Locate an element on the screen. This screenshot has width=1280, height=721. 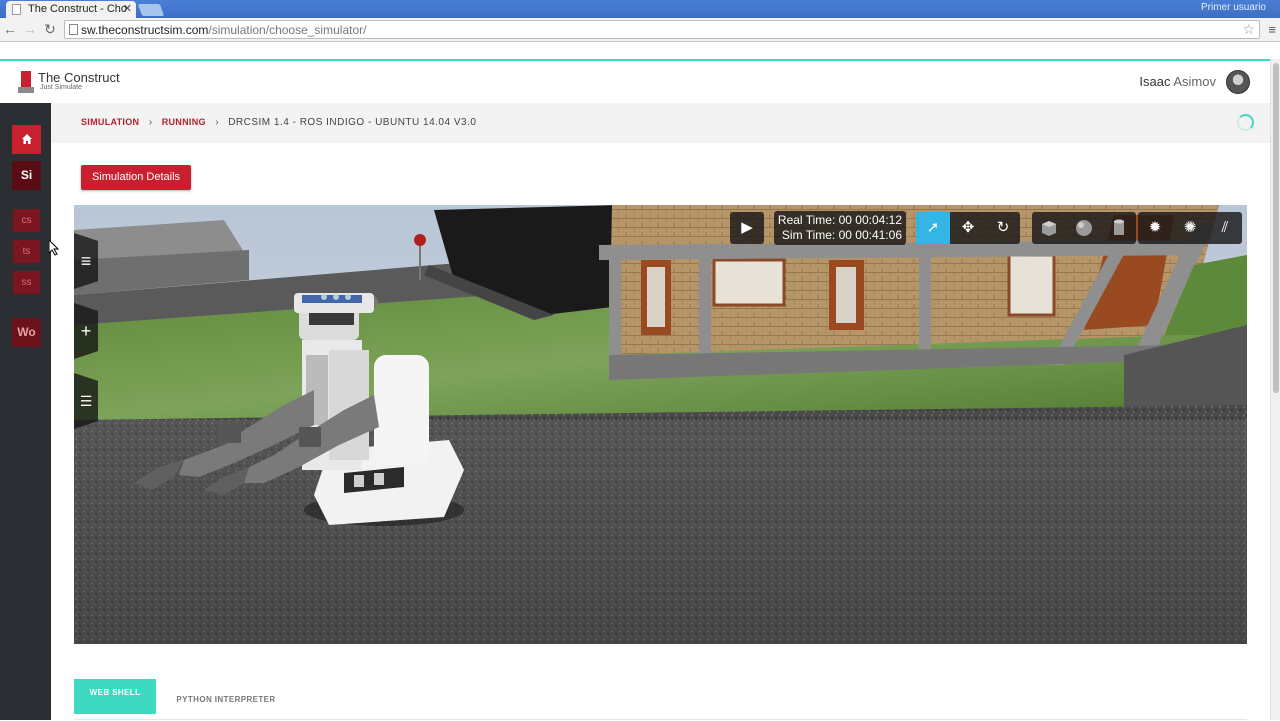
browser-menu-icon: ≡ is located at coordinates (1272, 29).